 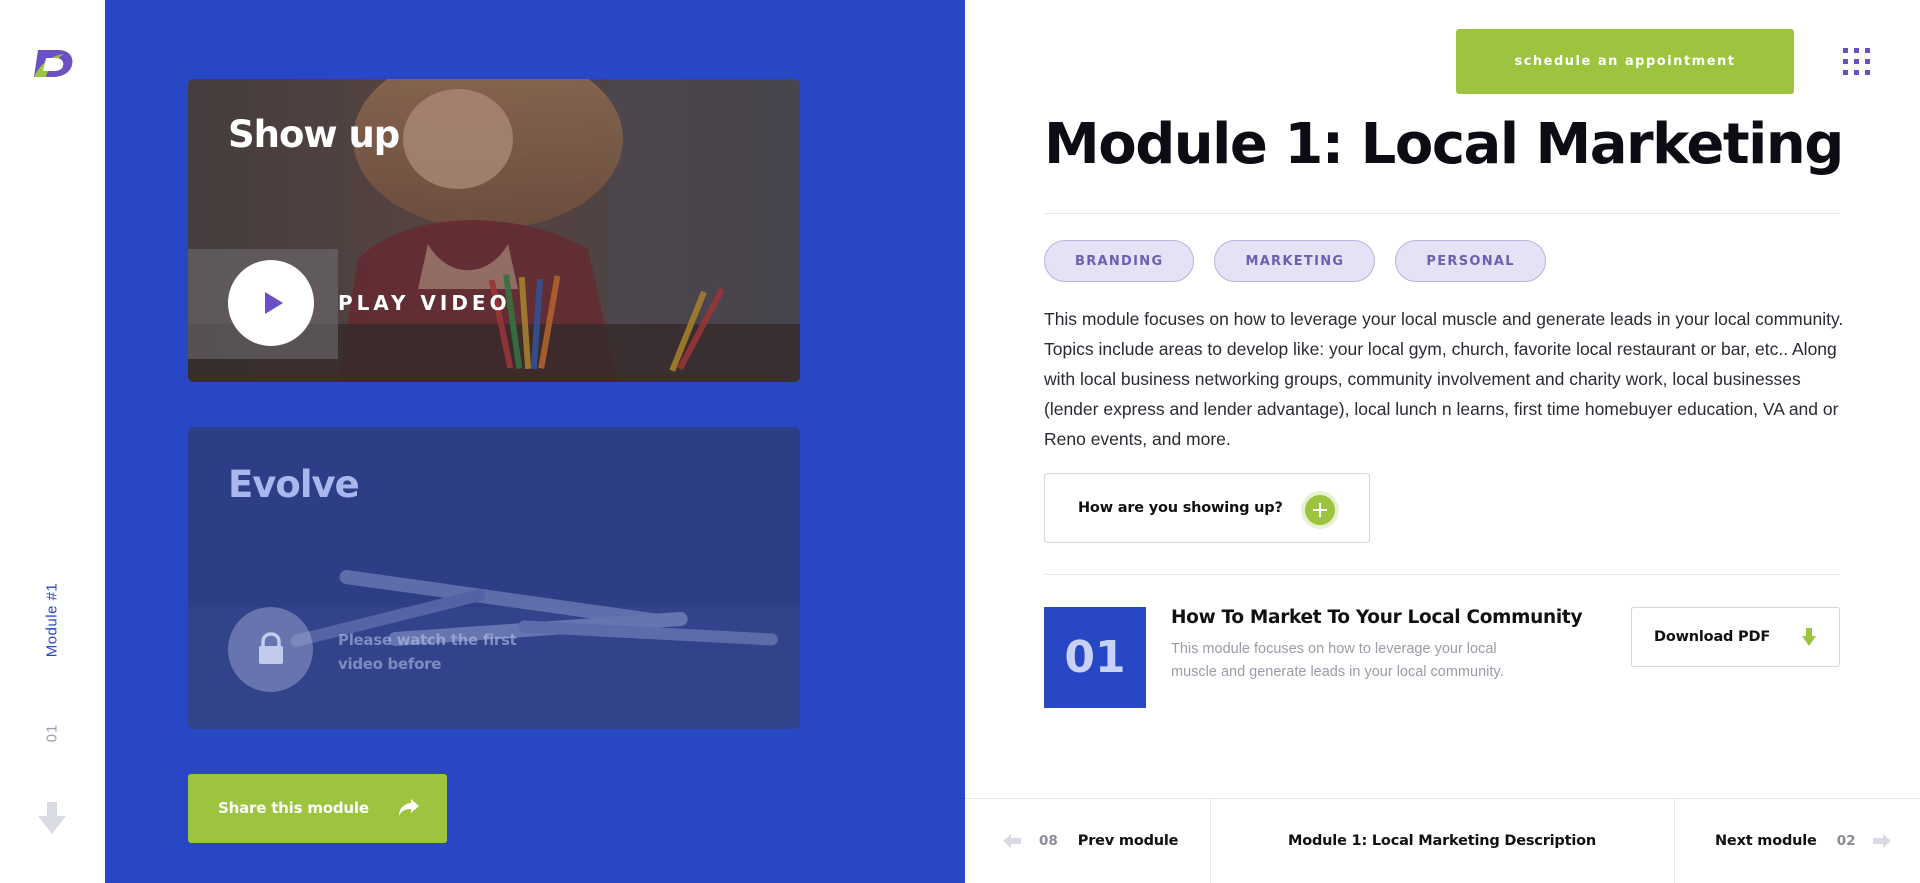 What do you see at coordinates (1846, 841) in the screenshot?
I see `next-module-number: 02` at bounding box center [1846, 841].